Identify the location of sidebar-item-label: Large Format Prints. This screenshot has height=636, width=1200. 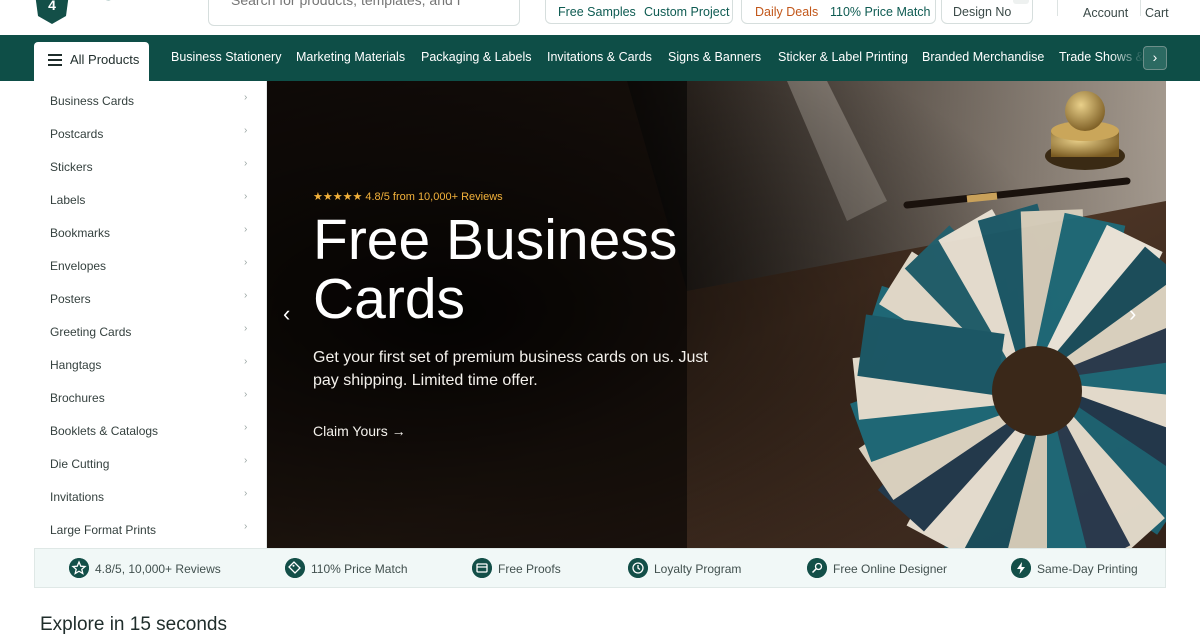
(103, 530).